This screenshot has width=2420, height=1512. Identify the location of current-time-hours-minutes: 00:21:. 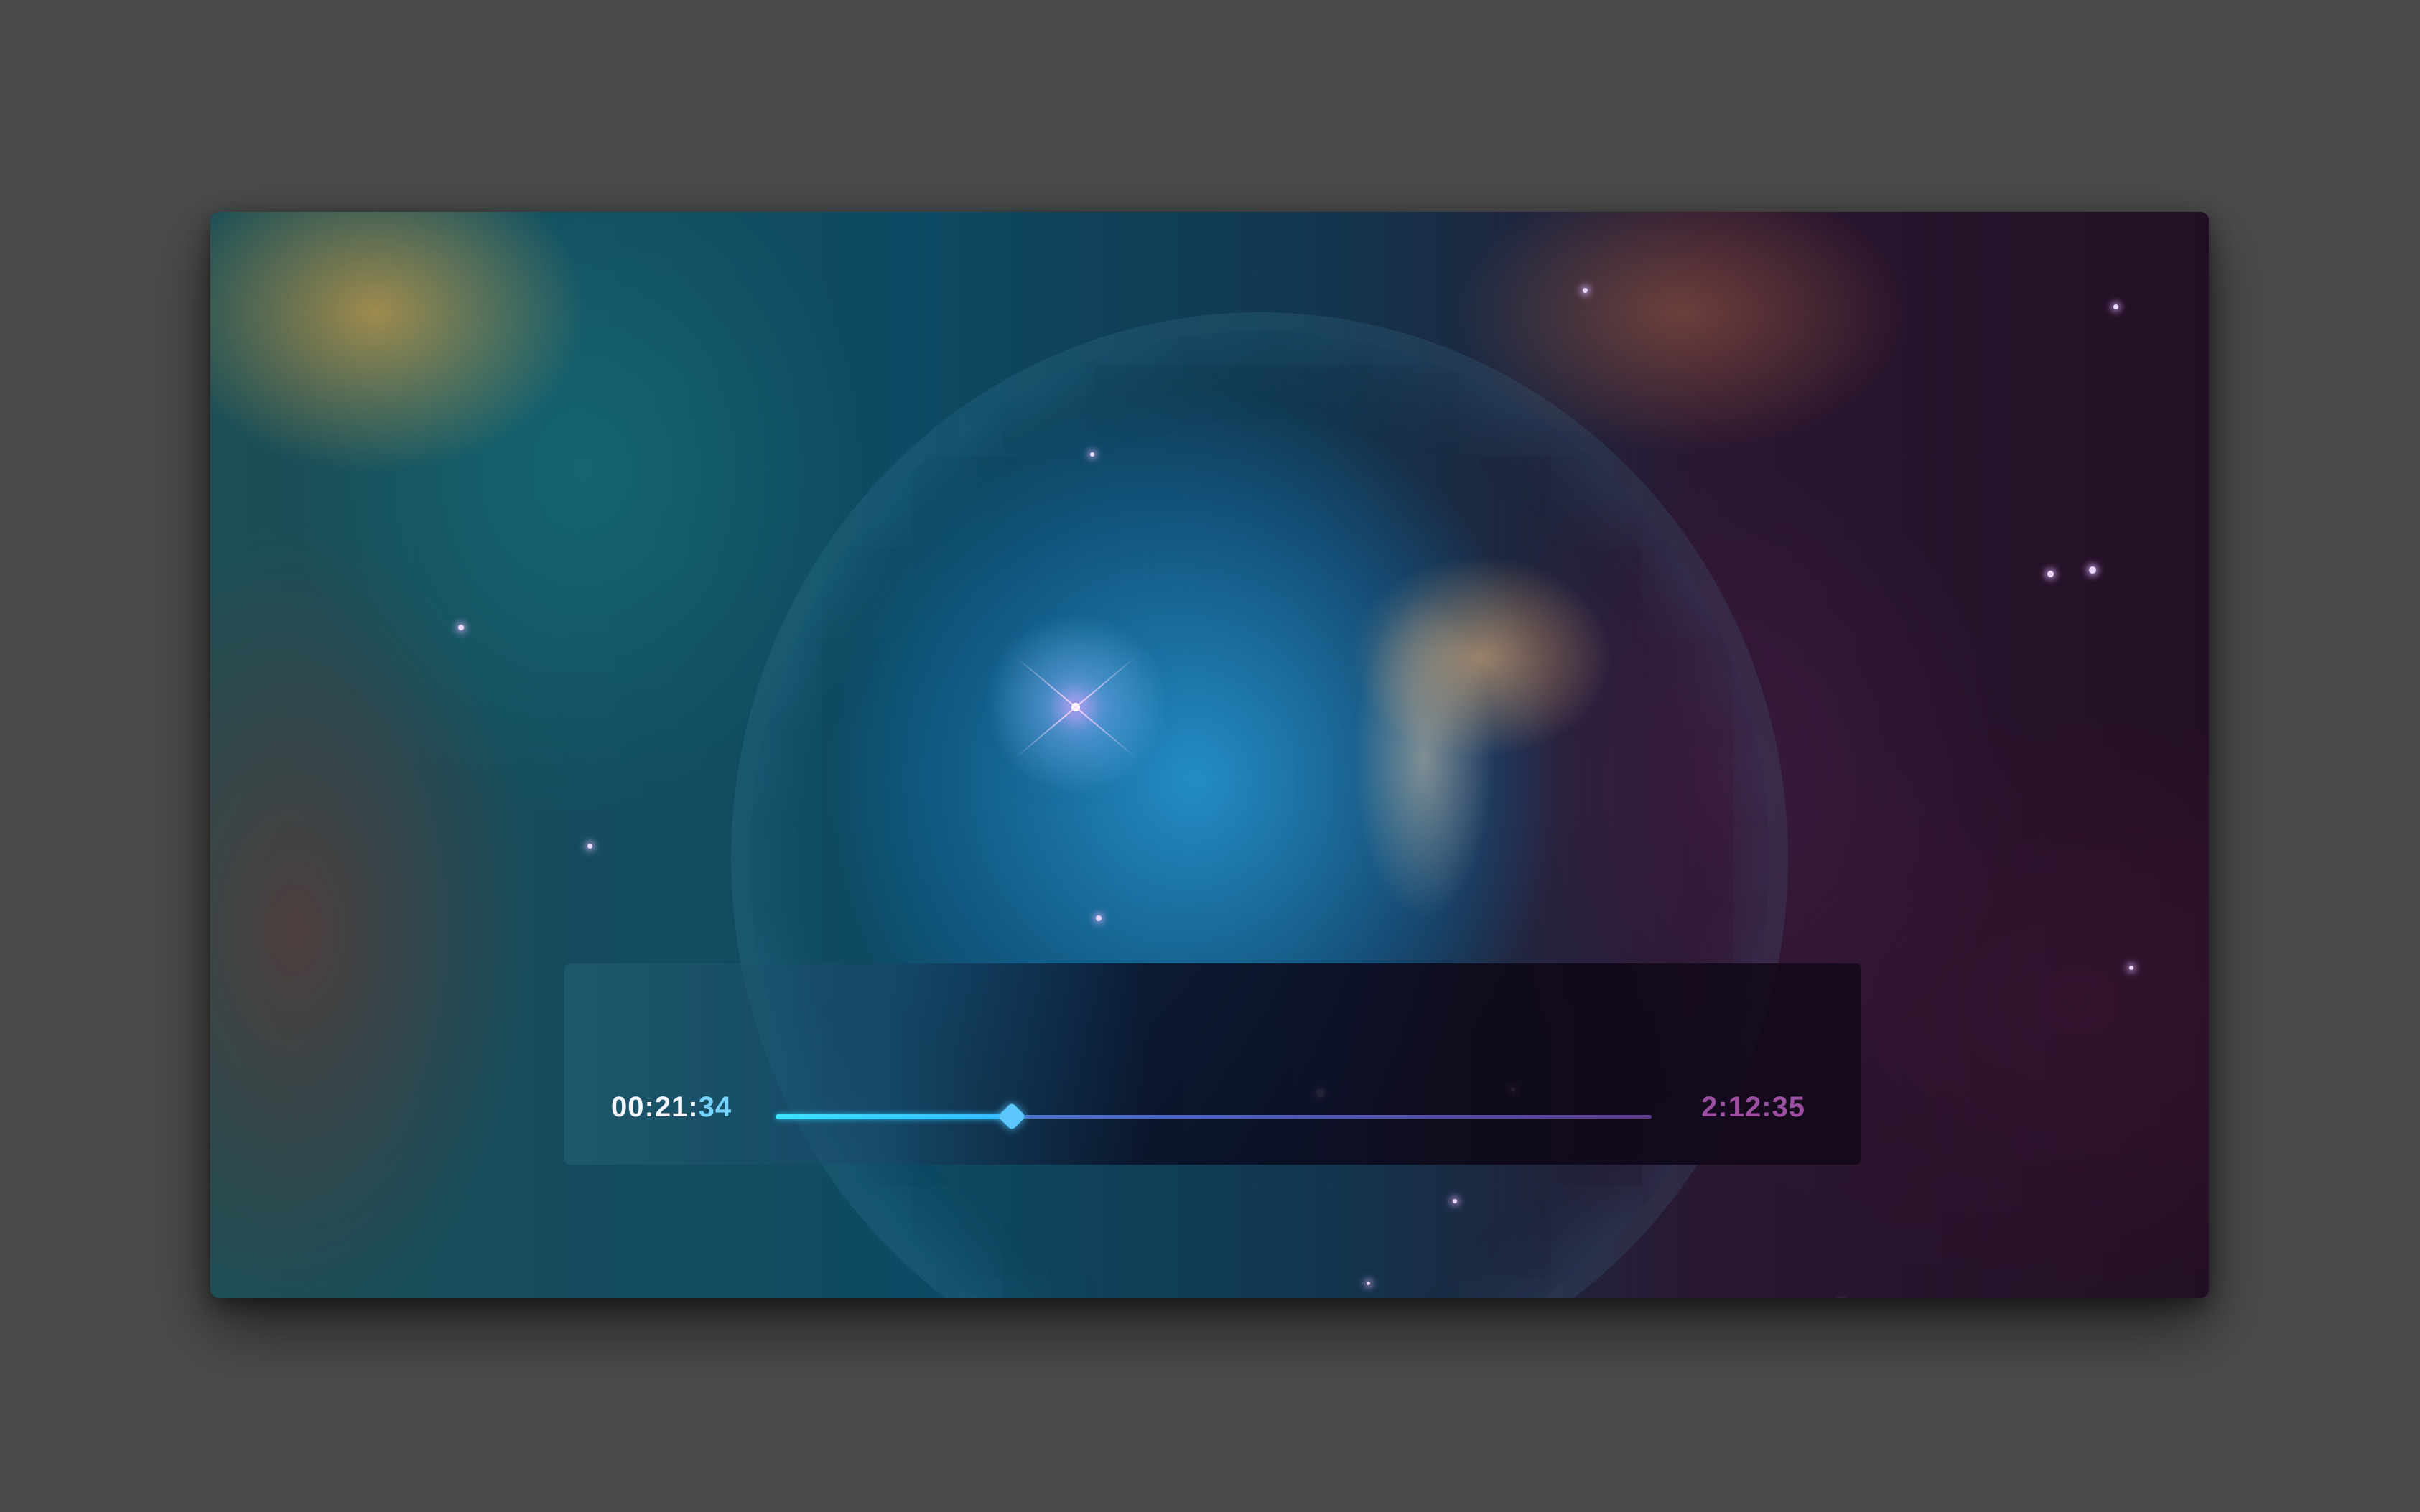
(655, 1107).